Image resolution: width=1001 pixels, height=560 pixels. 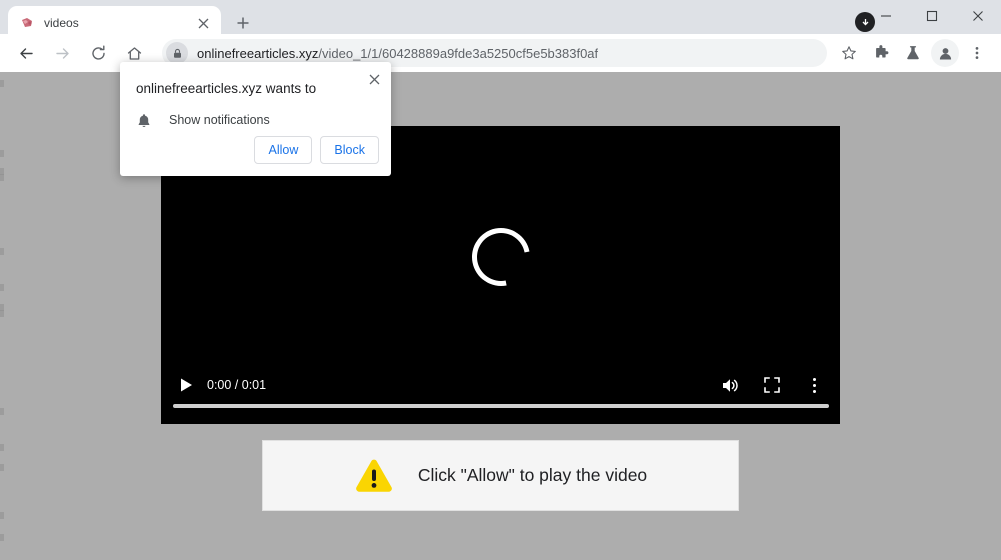 I want to click on window-maximize-button, so click(x=932, y=16).